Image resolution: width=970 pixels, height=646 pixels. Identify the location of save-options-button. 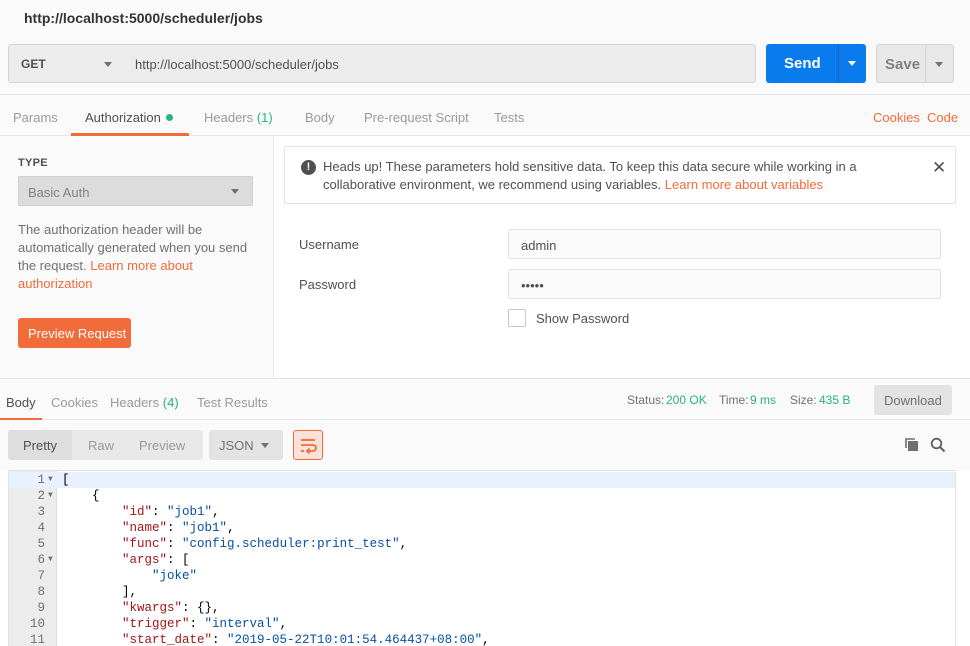
(940, 63).